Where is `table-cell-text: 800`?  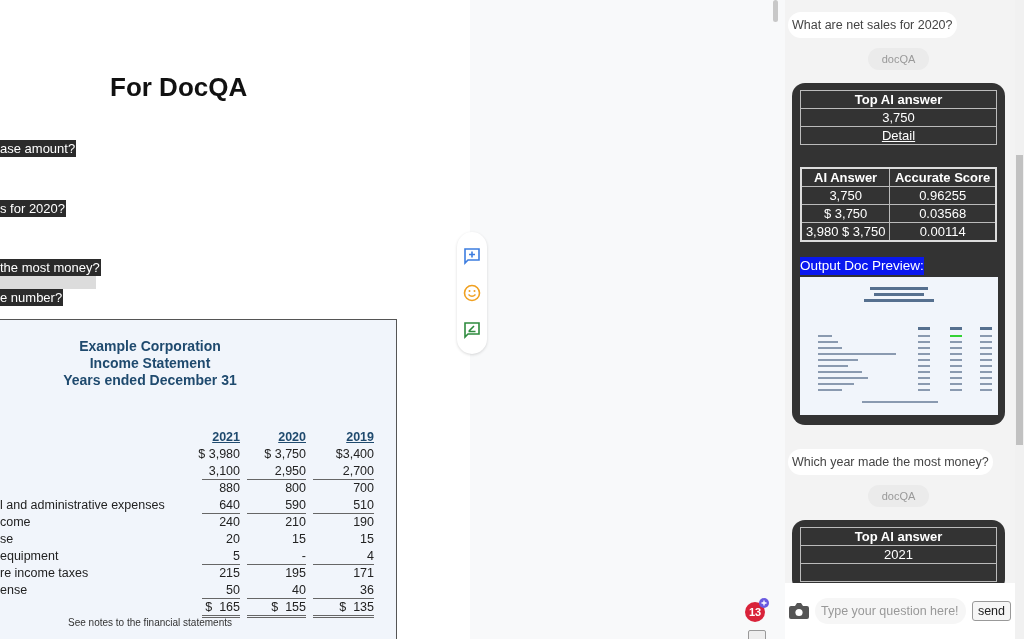
table-cell-text: 800 is located at coordinates (295, 488).